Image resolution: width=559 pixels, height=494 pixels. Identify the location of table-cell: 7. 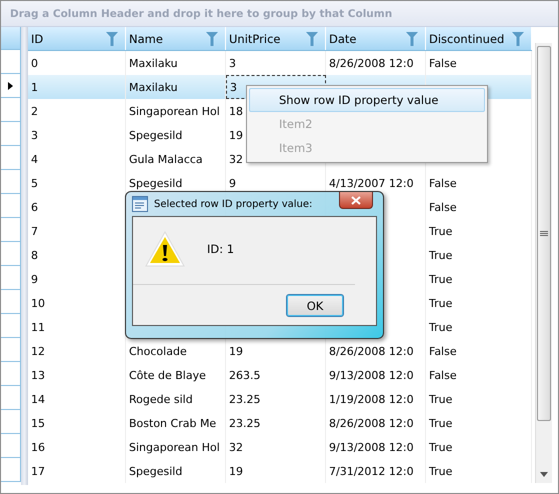
(34, 231).